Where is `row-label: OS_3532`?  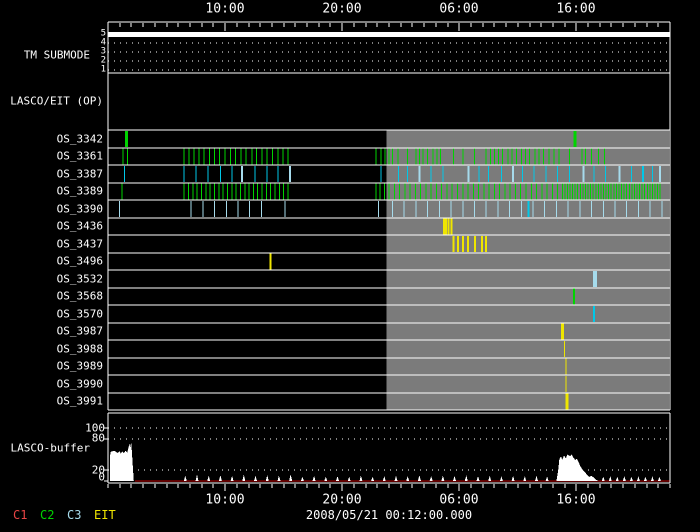
row-label: OS_3532 is located at coordinates (79, 279).